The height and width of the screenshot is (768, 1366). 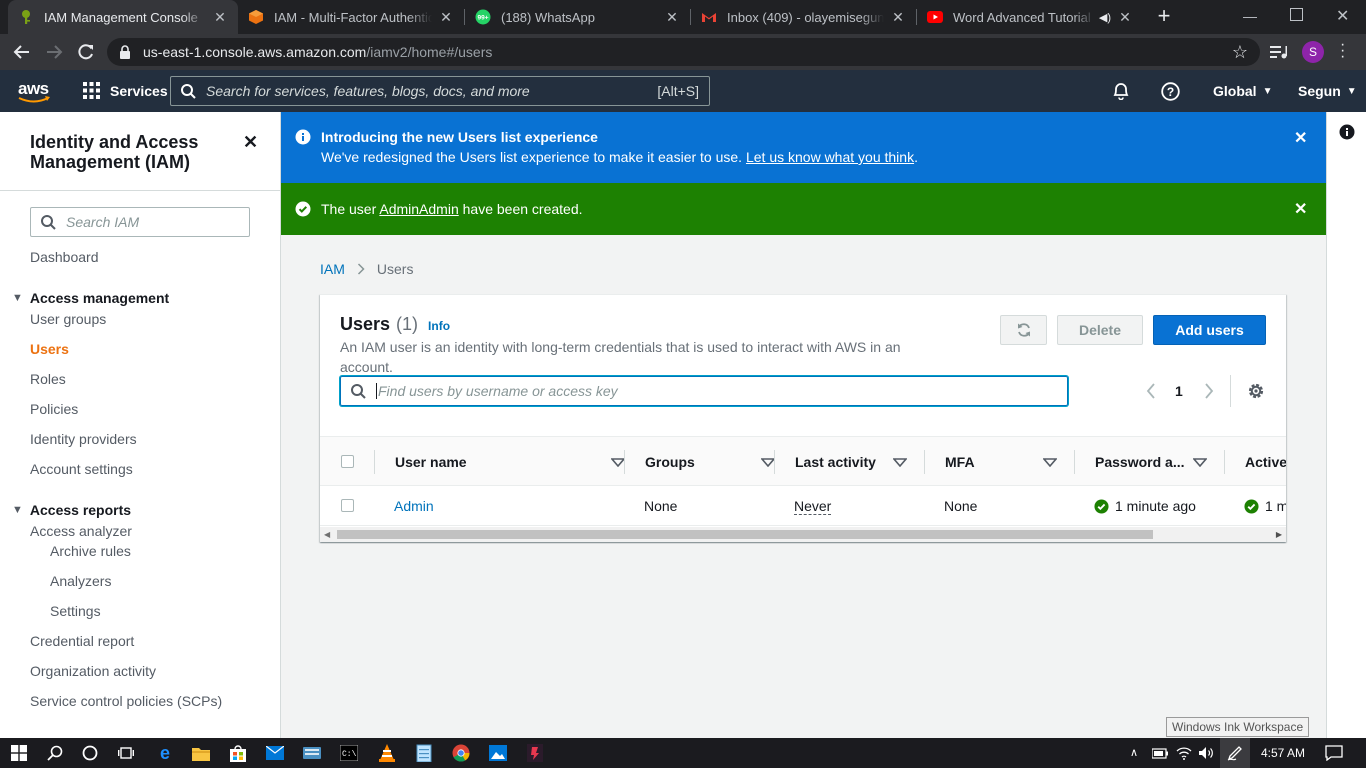 I want to click on scroll-right-icon: ▶, so click(x=1279, y=534).